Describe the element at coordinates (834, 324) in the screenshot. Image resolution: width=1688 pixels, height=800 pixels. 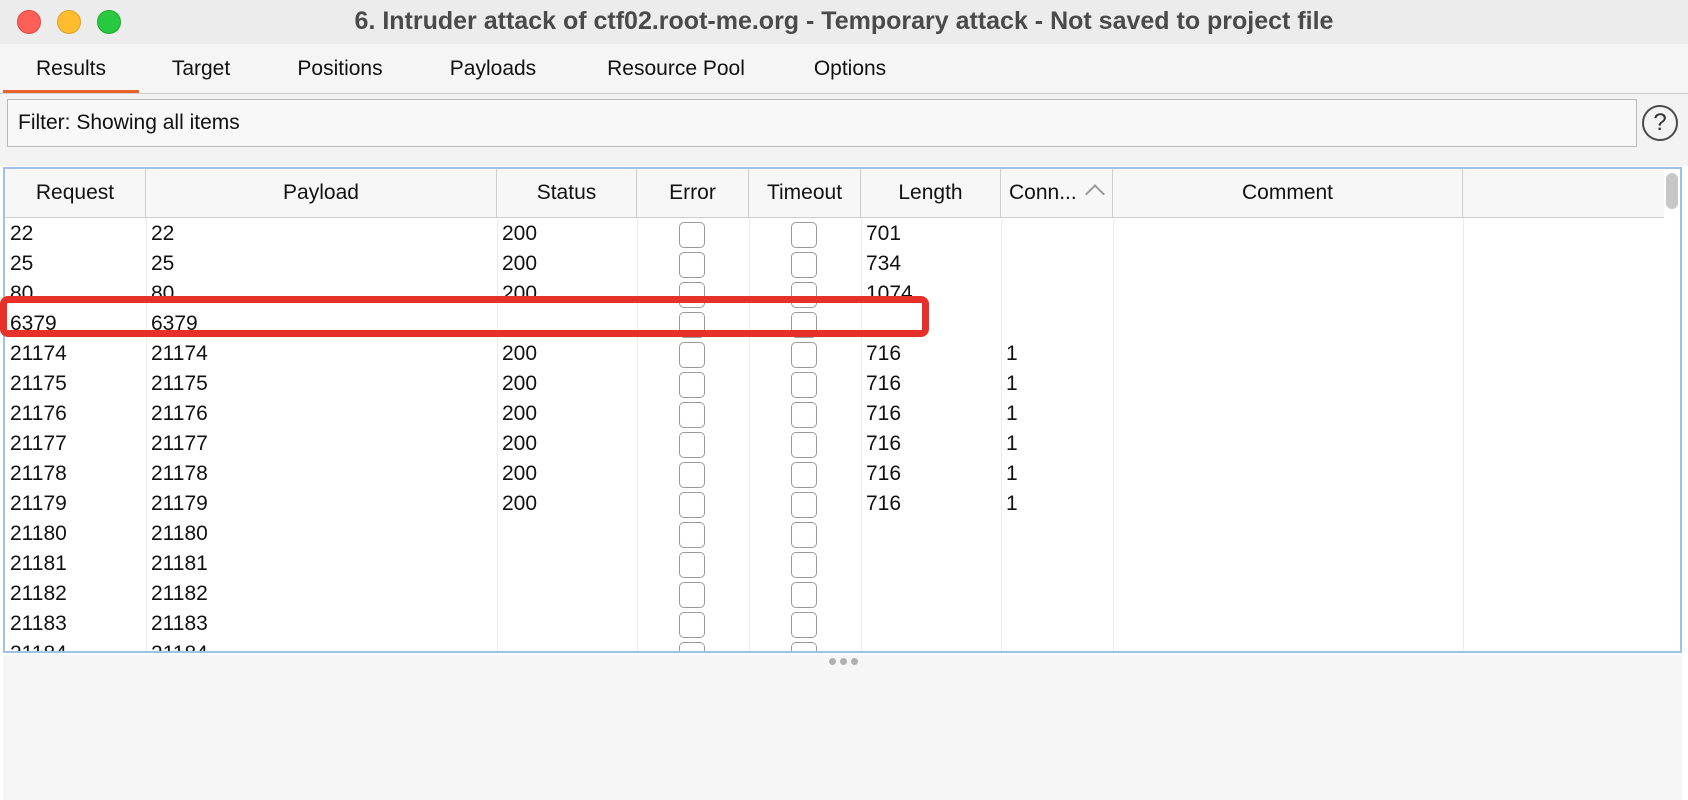
I see `table-row: 6379 6379` at that location.